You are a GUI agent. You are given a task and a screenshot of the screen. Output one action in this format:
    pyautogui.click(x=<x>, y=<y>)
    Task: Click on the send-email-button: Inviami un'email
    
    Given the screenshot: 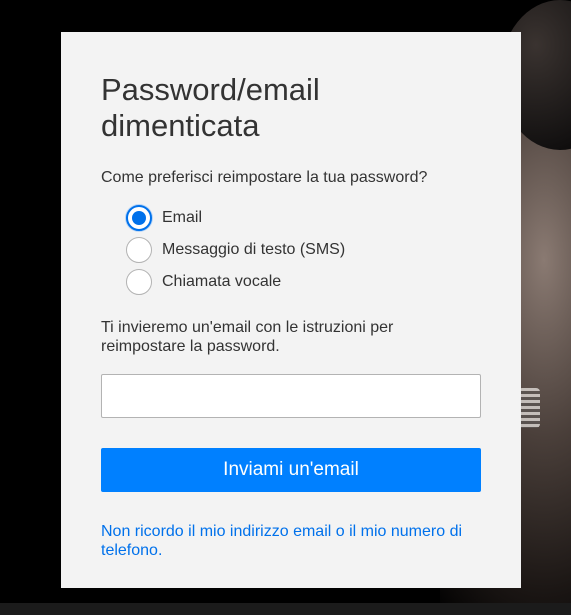 What is the action you would take?
    pyautogui.click(x=291, y=470)
    